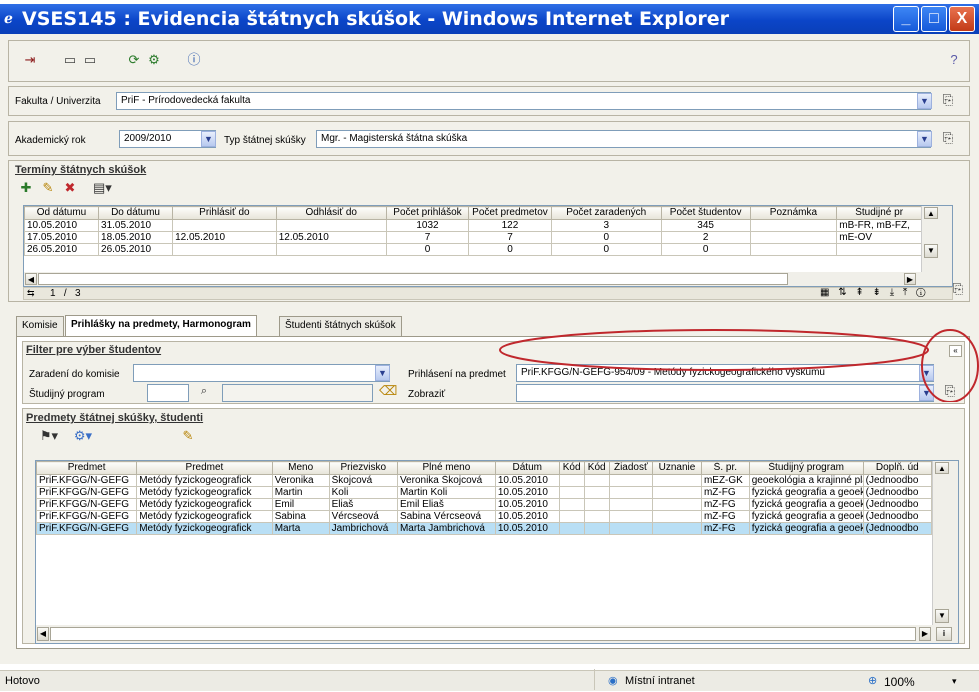 The width and height of the screenshot is (979, 692). I want to click on help-icon: ?, so click(954, 61).